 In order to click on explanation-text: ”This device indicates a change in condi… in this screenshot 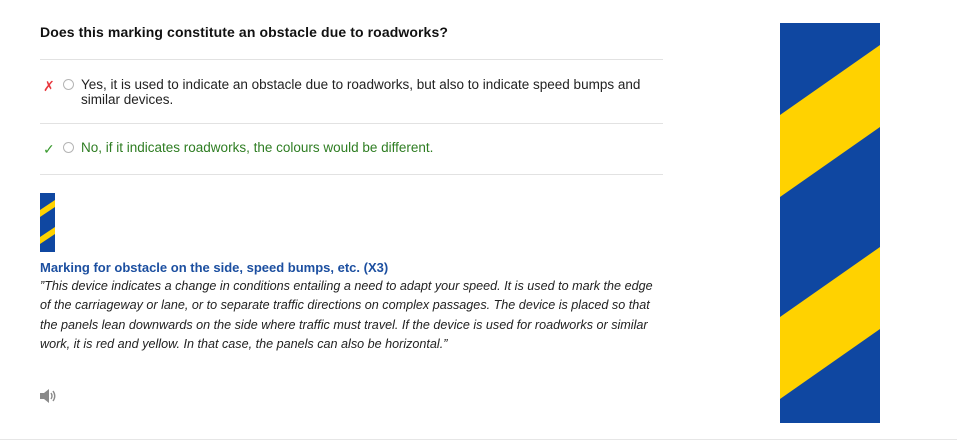, I will do `click(346, 315)`.